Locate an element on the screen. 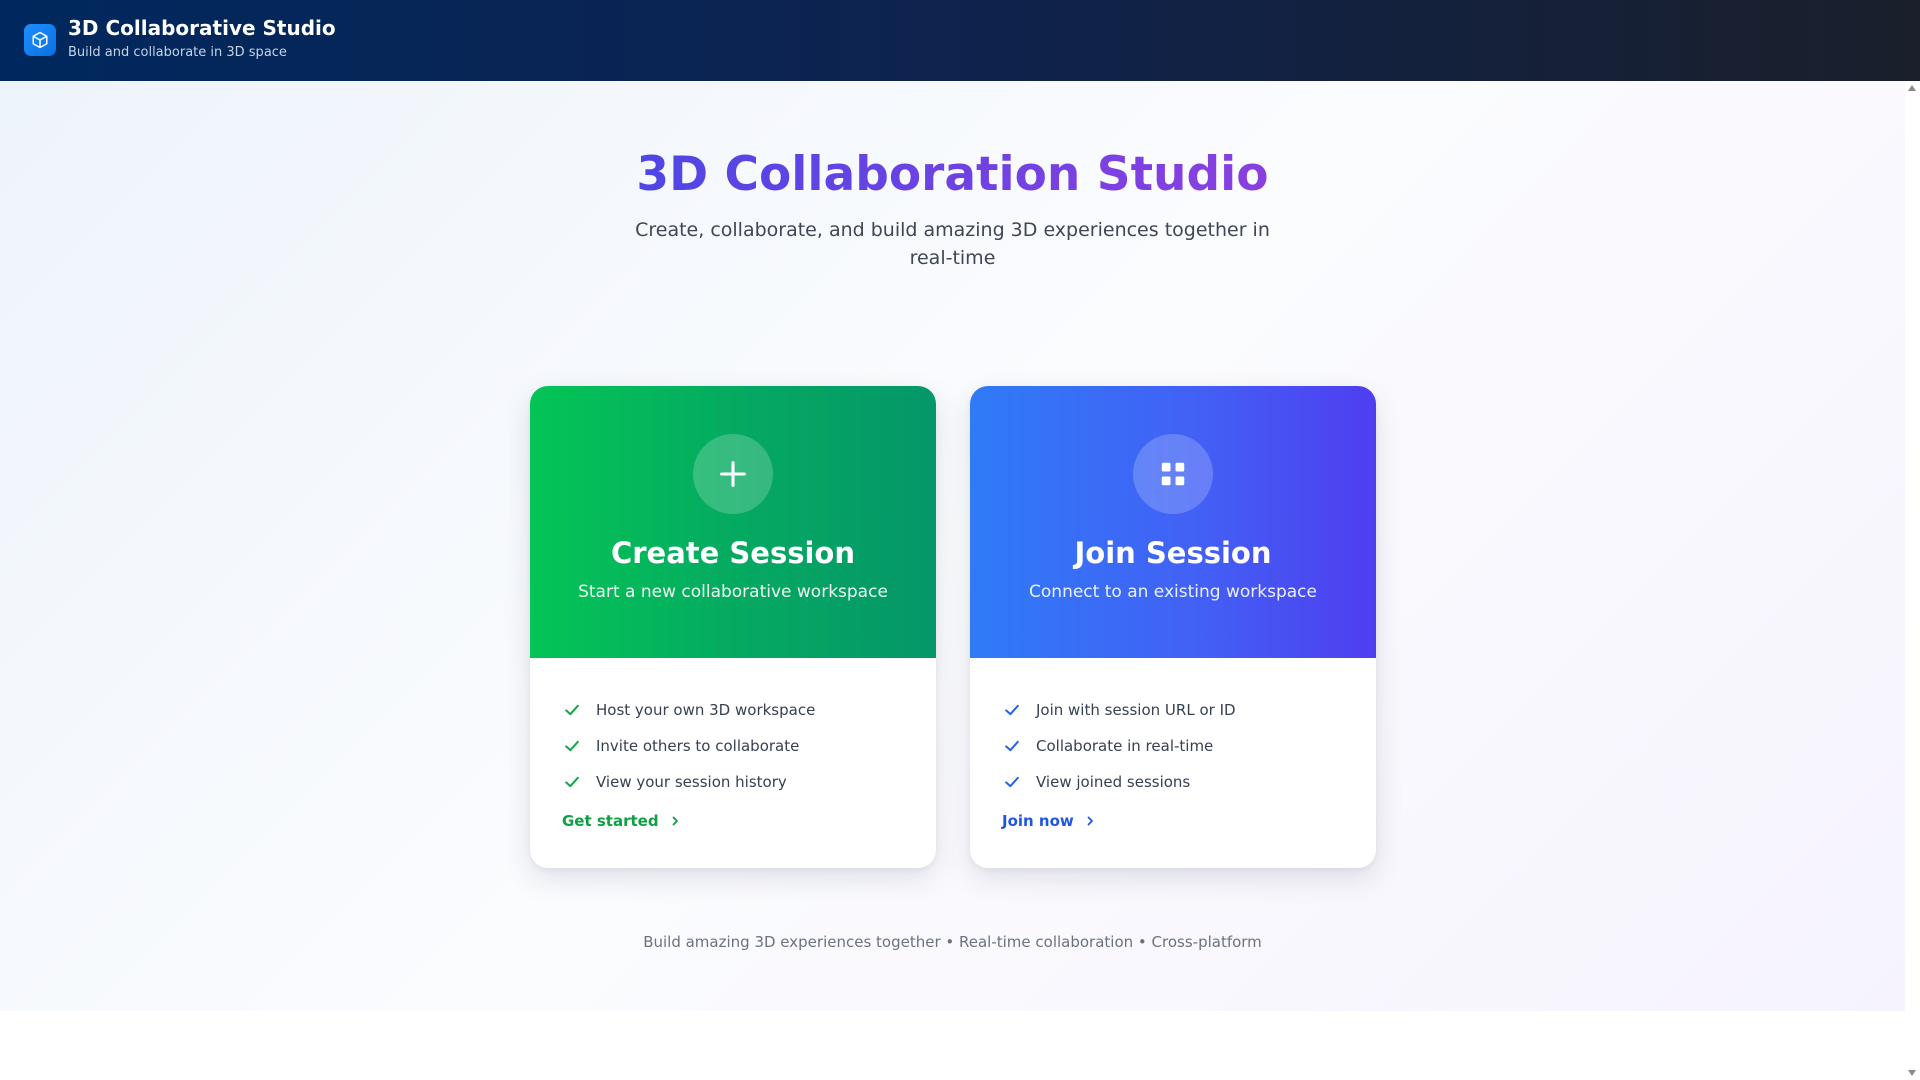 This screenshot has width=1920, height=1080. feature-text: View joined sessions is located at coordinates (1113, 782).